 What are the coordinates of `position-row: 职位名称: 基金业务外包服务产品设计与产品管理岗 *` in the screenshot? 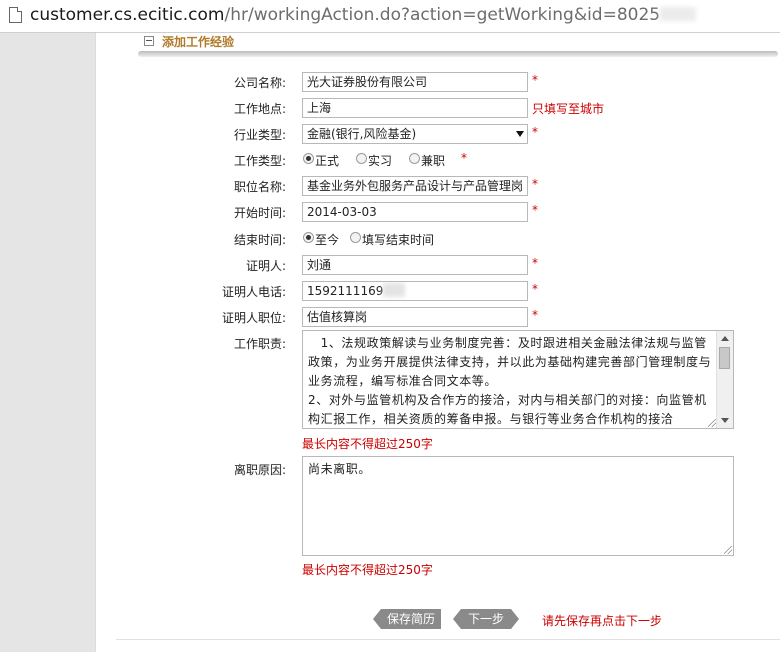 It's located at (436, 186).